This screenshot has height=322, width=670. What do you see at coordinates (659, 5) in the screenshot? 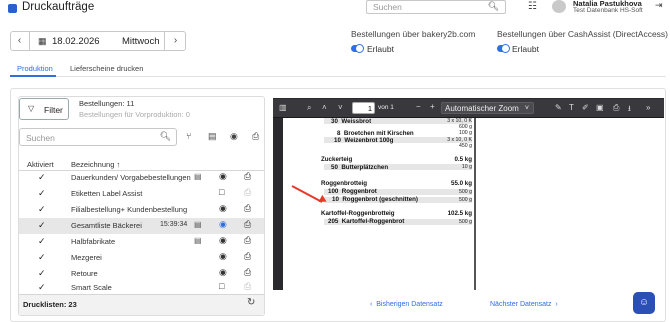
I see `logout-icon: ⇥` at bounding box center [659, 5].